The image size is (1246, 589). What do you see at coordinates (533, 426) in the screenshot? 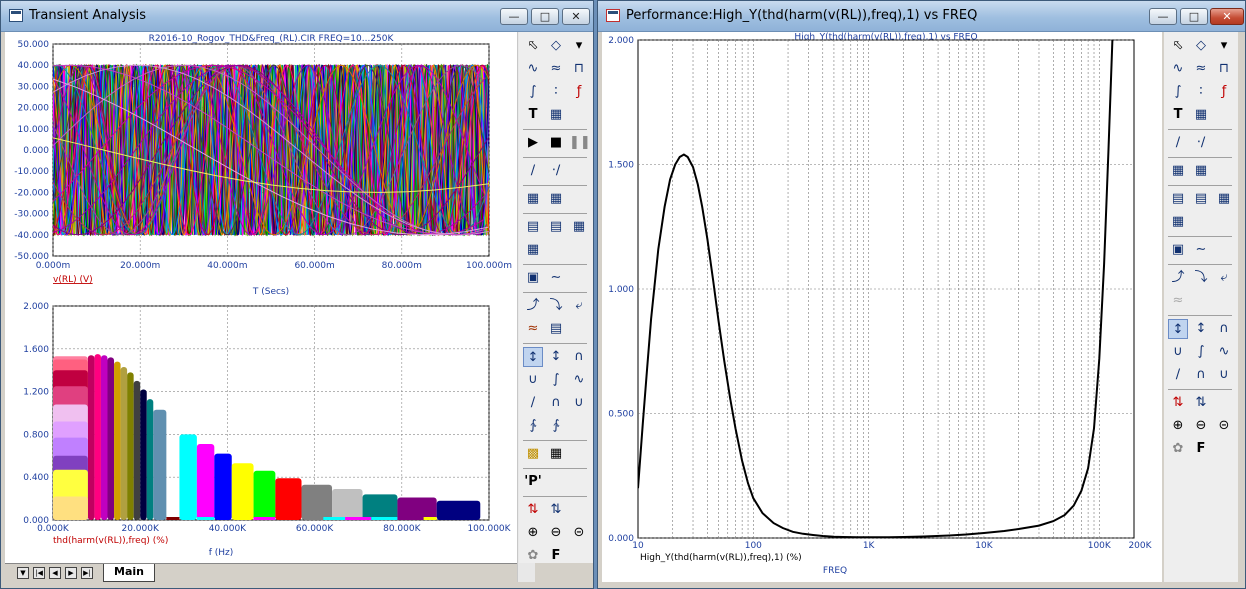
I see `multi-peak-icon: ∱` at bounding box center [533, 426].